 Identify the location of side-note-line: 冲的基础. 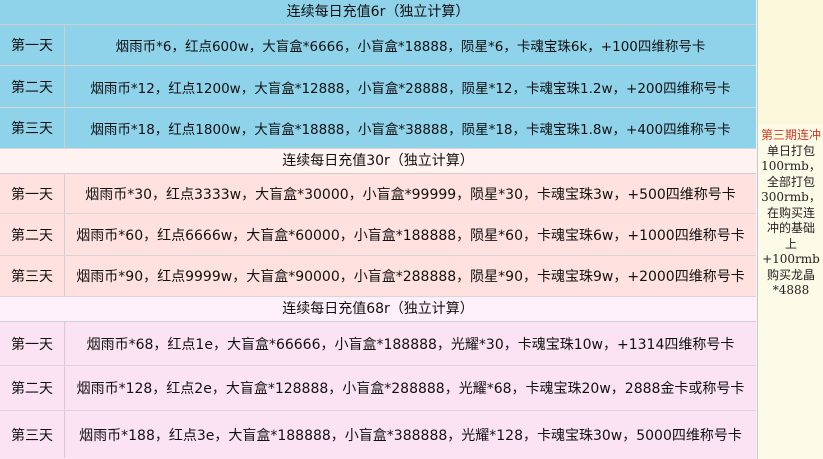
(790, 228).